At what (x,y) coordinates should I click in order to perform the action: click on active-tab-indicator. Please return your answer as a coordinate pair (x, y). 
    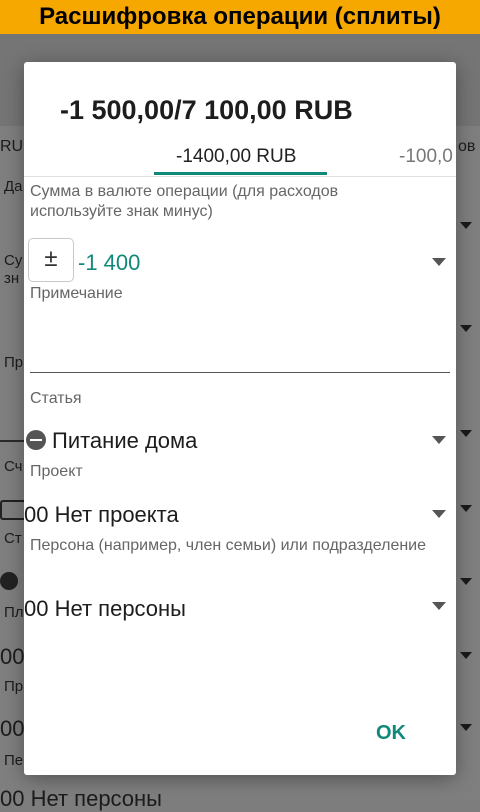
    Looking at the image, I should click on (240, 173).